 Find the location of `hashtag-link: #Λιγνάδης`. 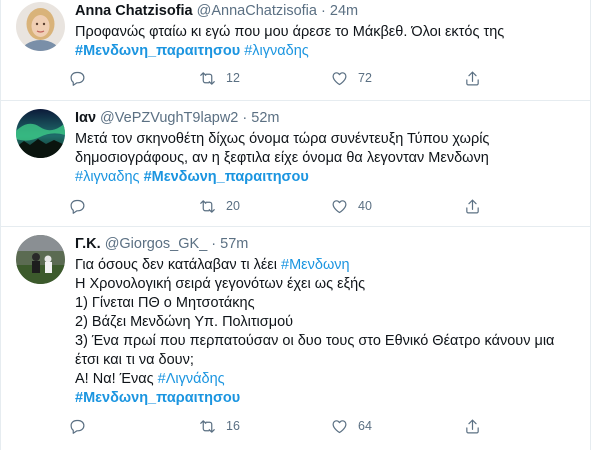

hashtag-link: #Λιγνάδης is located at coordinates (191, 379).